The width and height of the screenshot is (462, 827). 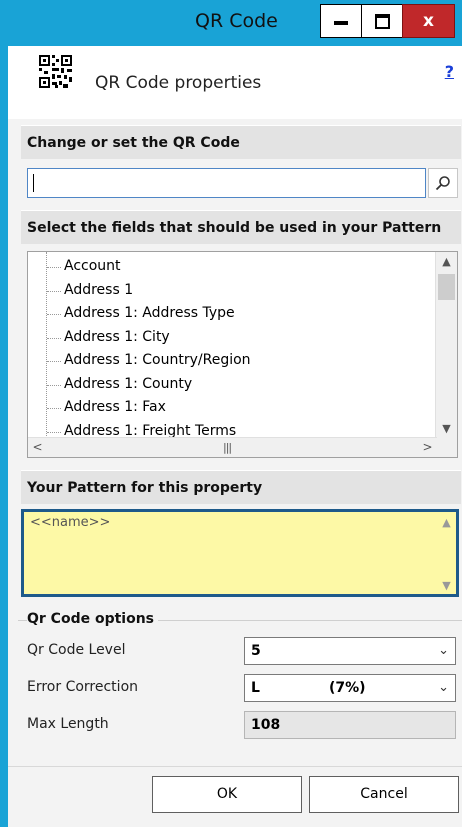 I want to click on minimize-icon, so click(x=341, y=23).